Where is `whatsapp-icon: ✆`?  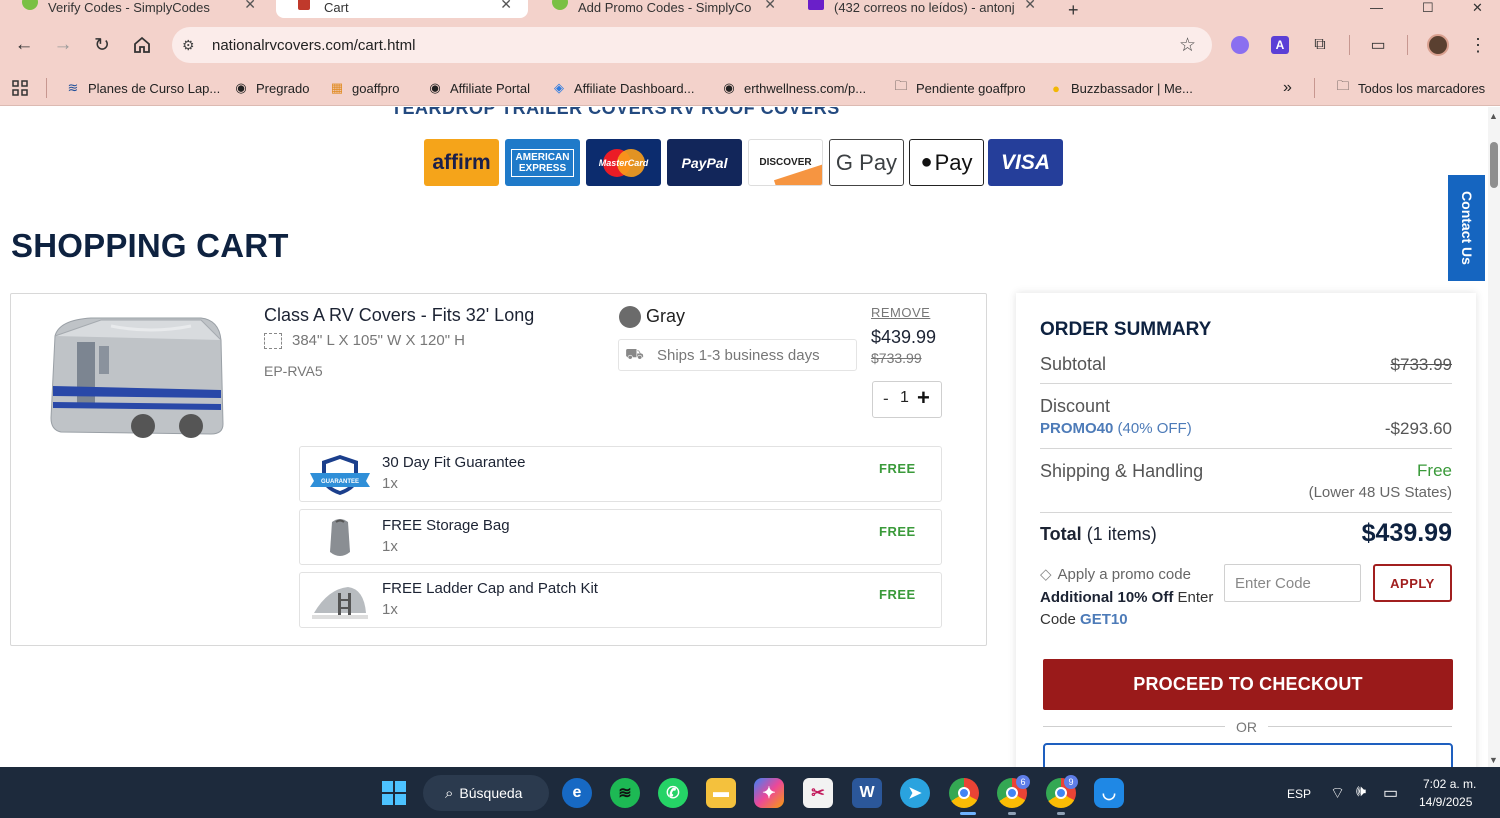 whatsapp-icon: ✆ is located at coordinates (673, 793).